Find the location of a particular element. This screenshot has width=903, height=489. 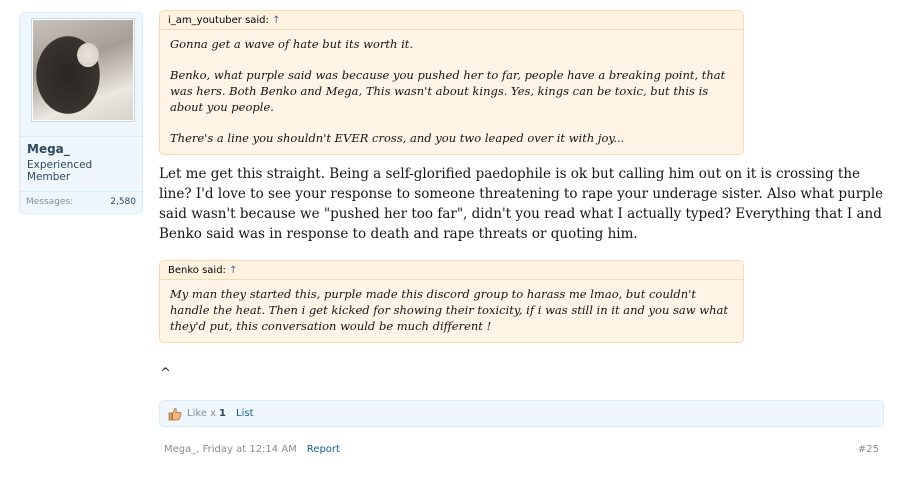

user-stats: Messages: 2,580 is located at coordinates (81, 202).